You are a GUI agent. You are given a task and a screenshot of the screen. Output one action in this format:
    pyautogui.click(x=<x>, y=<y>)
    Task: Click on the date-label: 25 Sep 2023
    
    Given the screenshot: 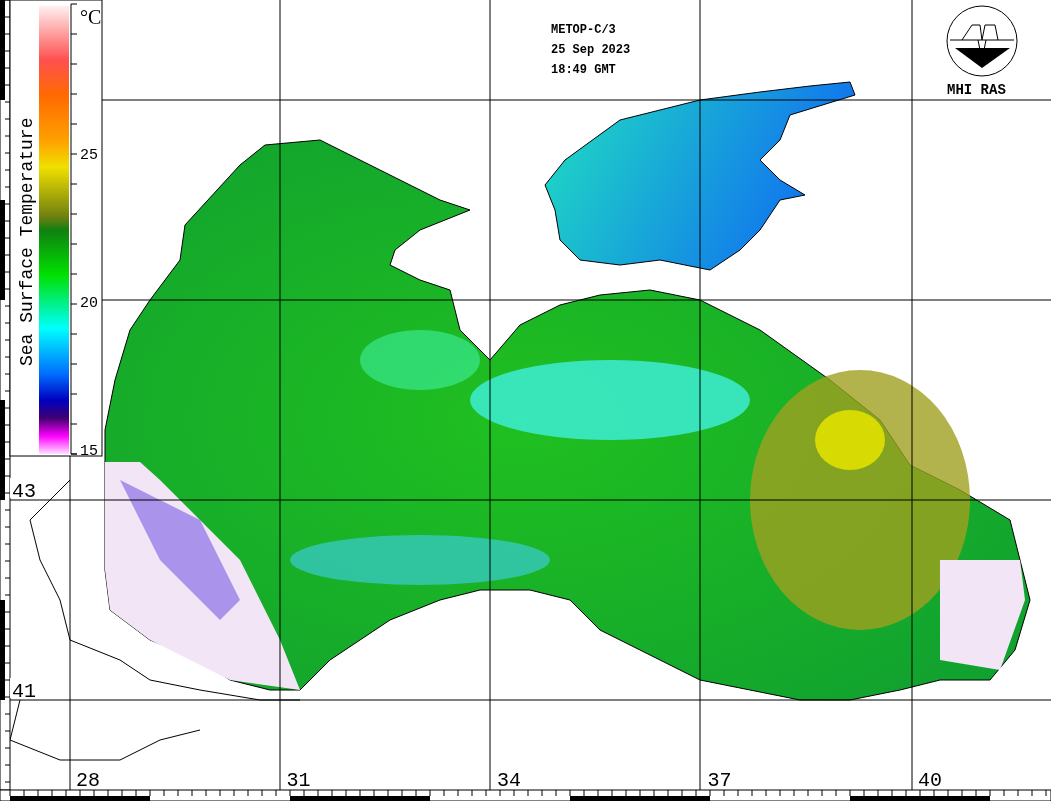 What is the action you would take?
    pyautogui.click(x=591, y=50)
    